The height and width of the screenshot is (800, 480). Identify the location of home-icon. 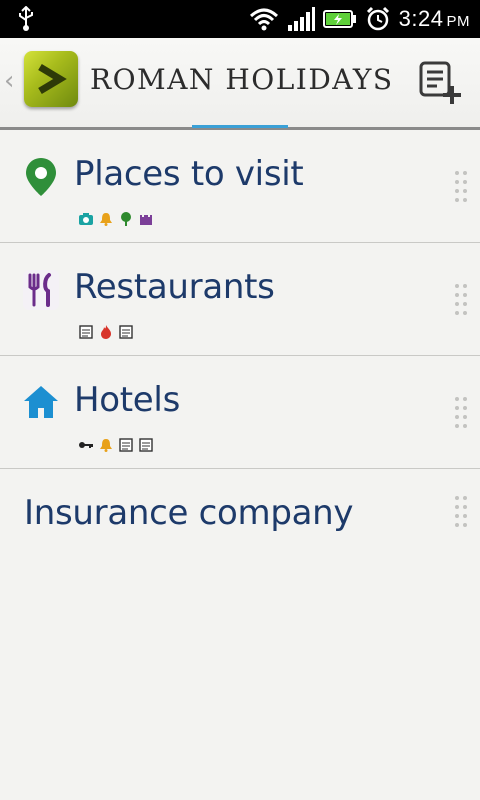
(41, 402).